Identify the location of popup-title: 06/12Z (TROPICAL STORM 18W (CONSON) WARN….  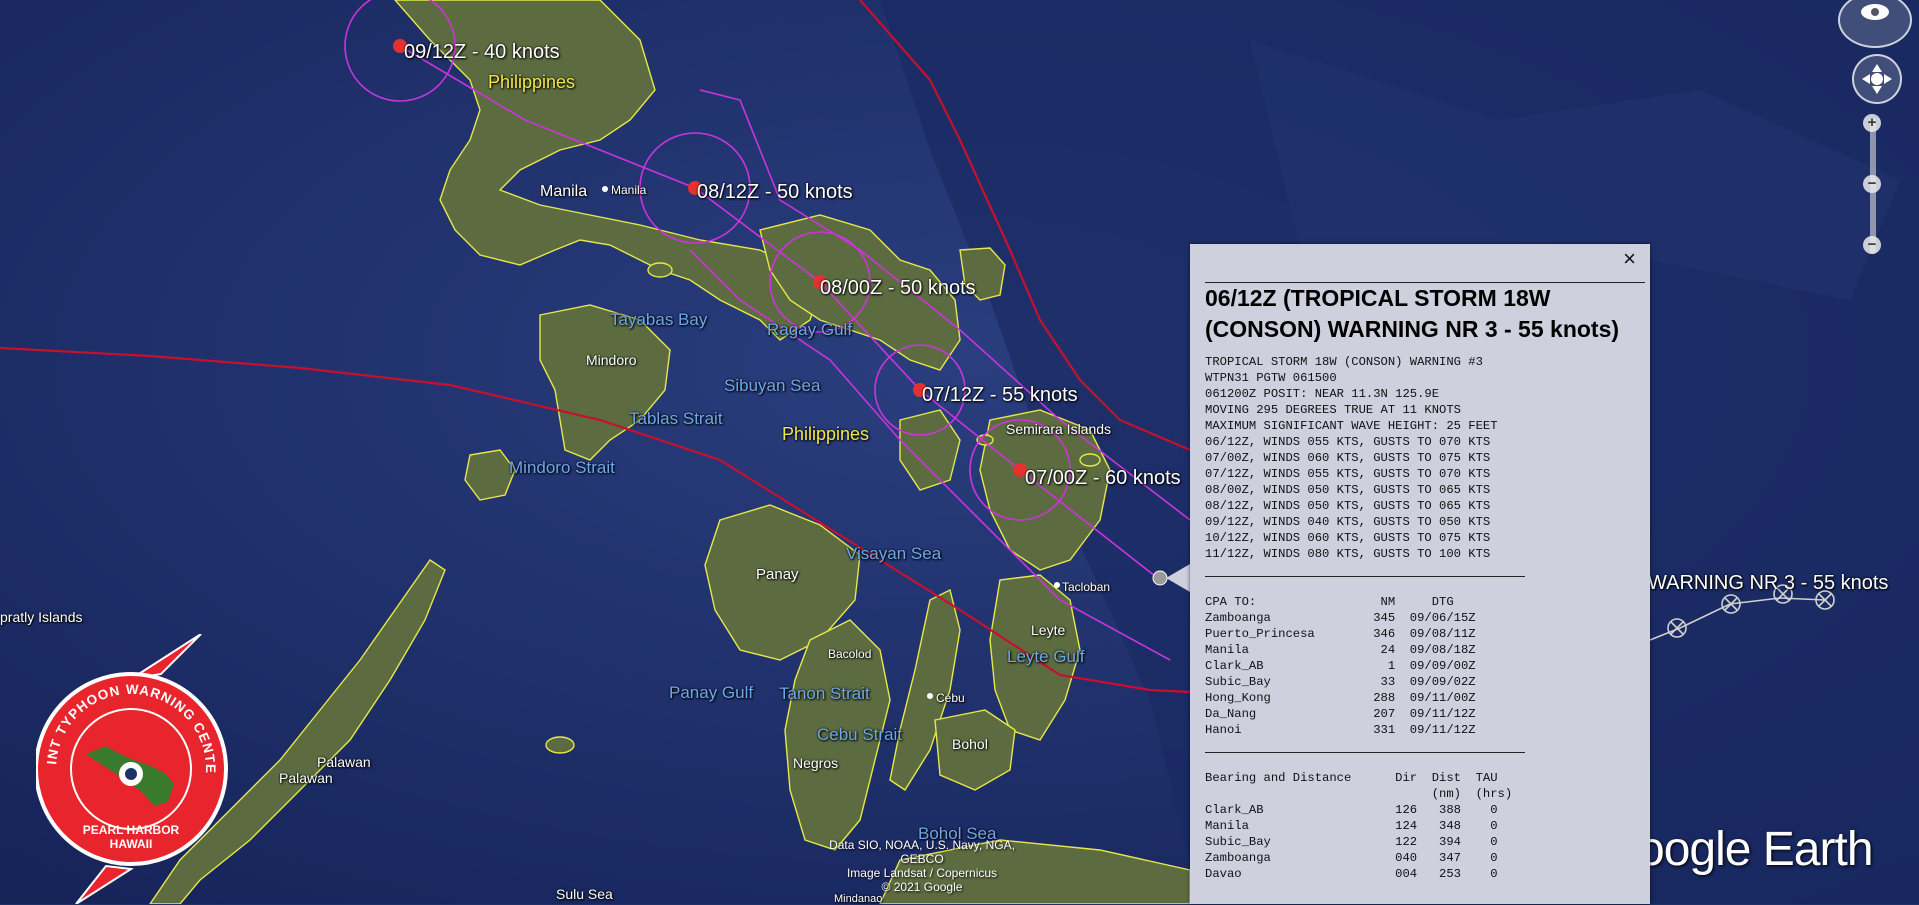
(1425, 313).